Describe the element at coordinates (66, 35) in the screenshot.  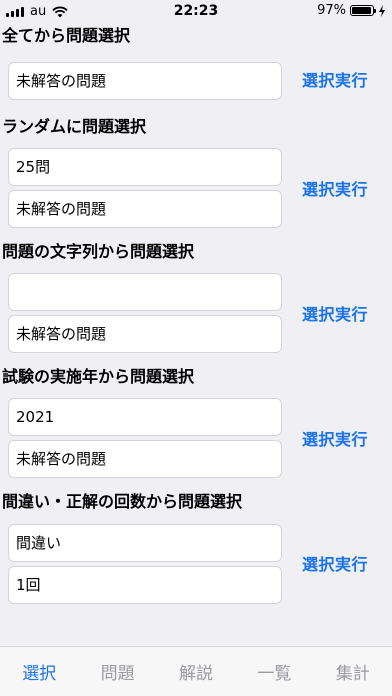
I see `section-title-all: 全てから問題選択` at that location.